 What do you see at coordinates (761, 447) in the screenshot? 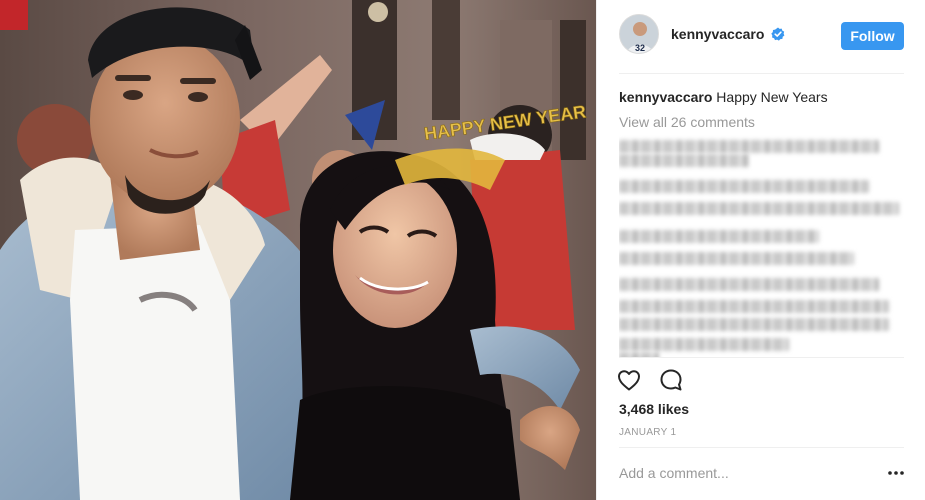
I see `add-comment-divider` at bounding box center [761, 447].